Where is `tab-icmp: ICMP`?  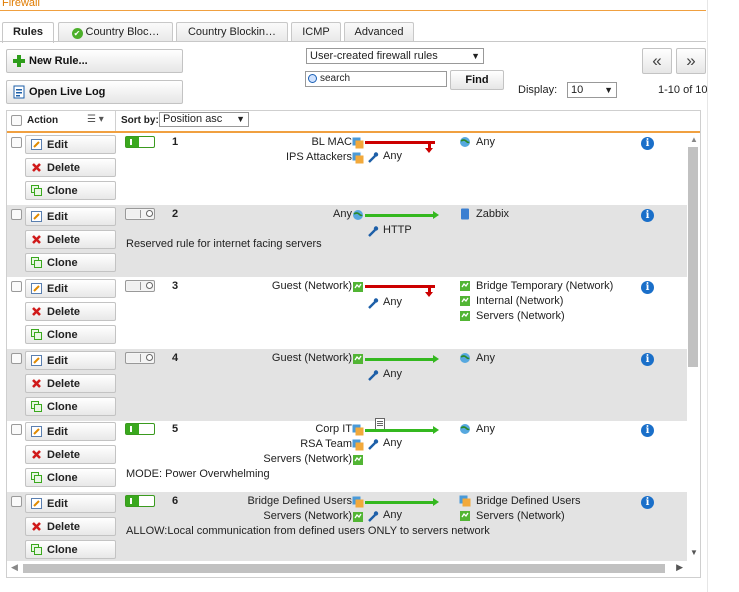 tab-icmp: ICMP is located at coordinates (316, 31).